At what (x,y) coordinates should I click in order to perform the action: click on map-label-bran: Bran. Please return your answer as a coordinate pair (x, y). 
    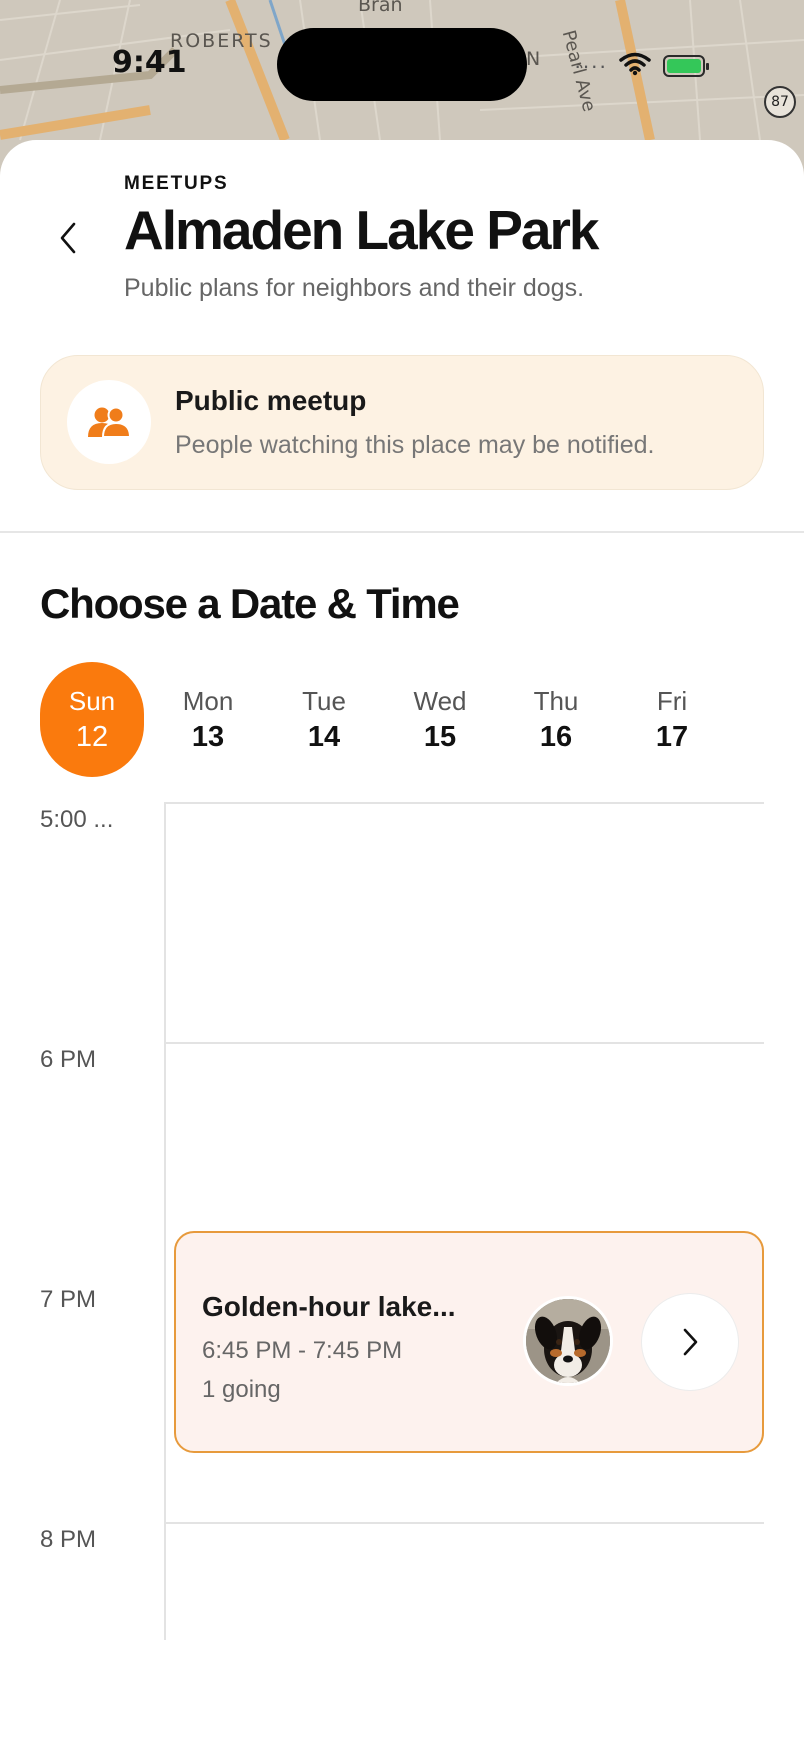
    Looking at the image, I should click on (380, 8).